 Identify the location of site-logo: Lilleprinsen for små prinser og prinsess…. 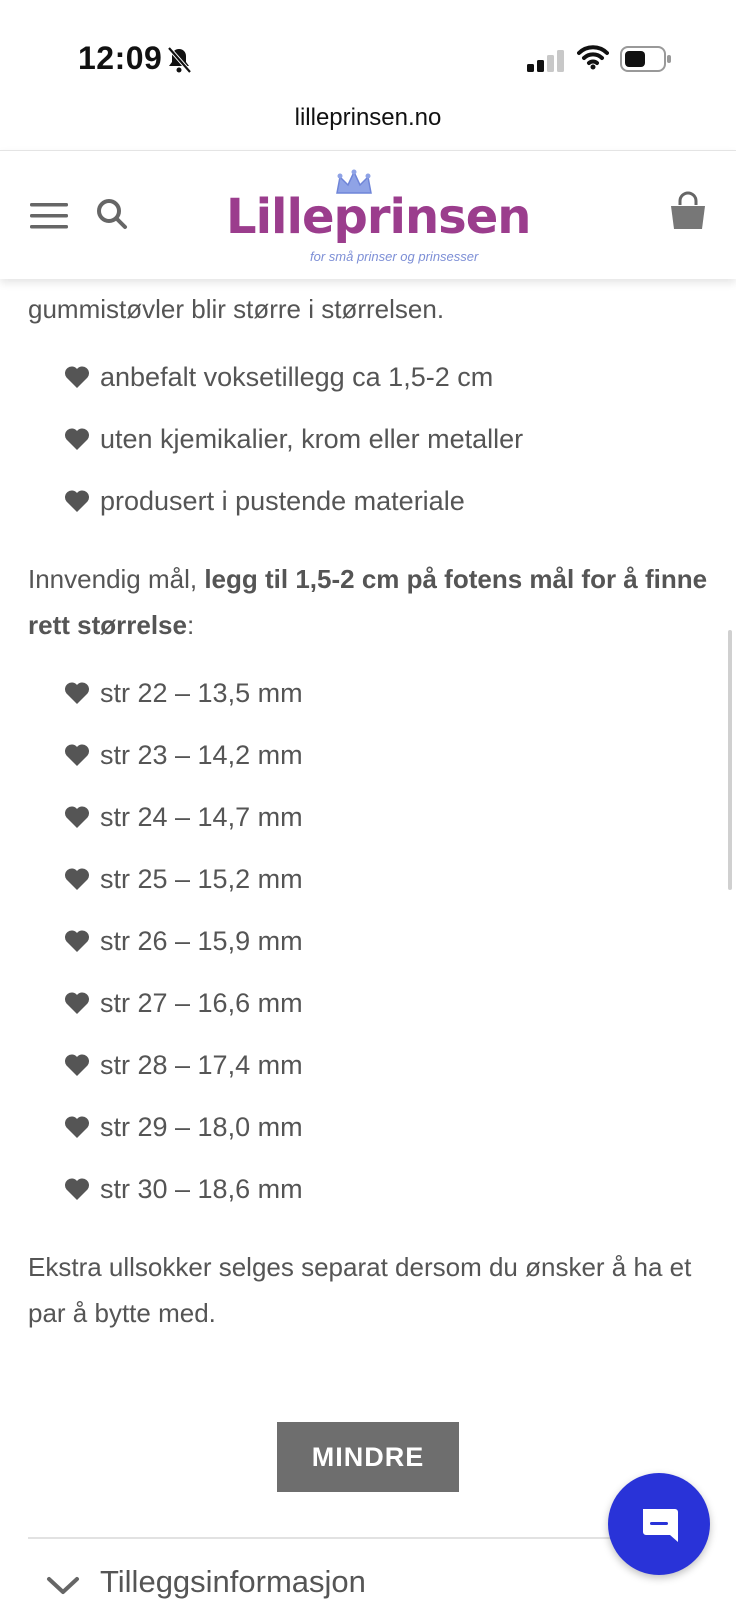
(378, 216).